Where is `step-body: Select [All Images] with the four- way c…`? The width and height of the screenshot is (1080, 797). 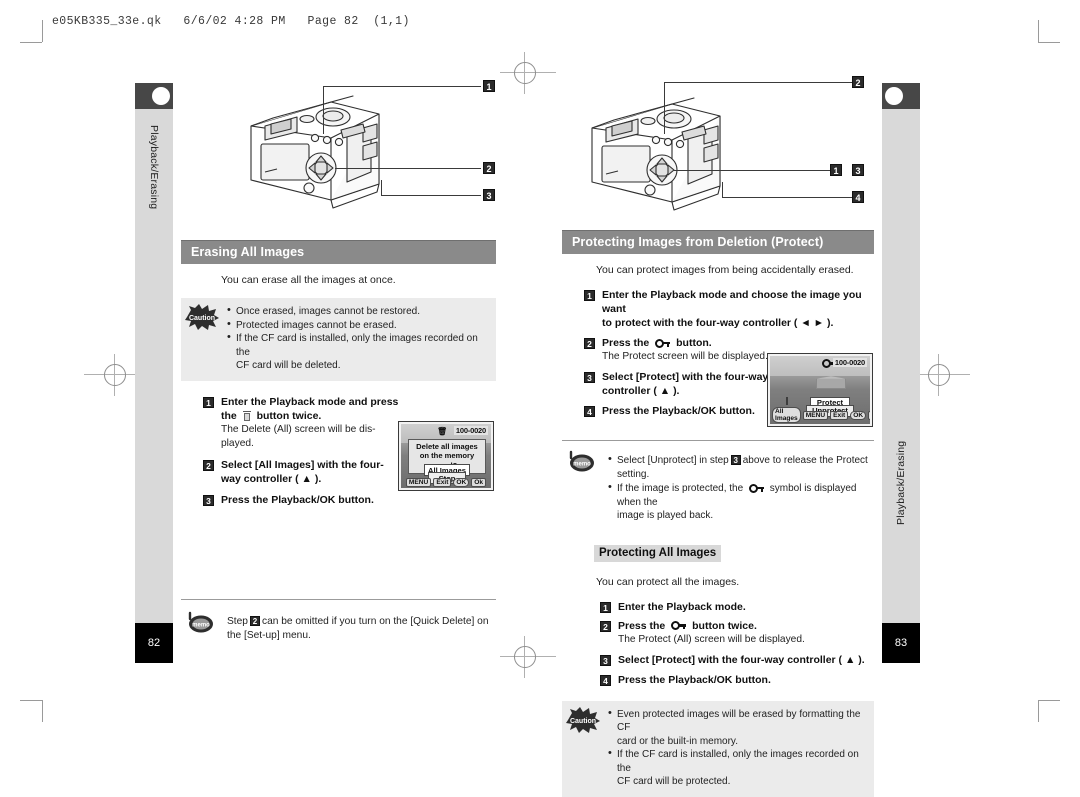
step-body: Select [All Images] with the four- way c… is located at coordinates (312, 472).